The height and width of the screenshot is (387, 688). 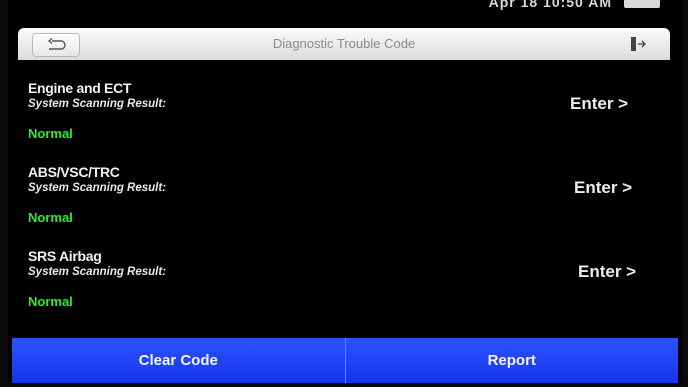 I want to click on clear-code-button: Clear Code, so click(x=178, y=360).